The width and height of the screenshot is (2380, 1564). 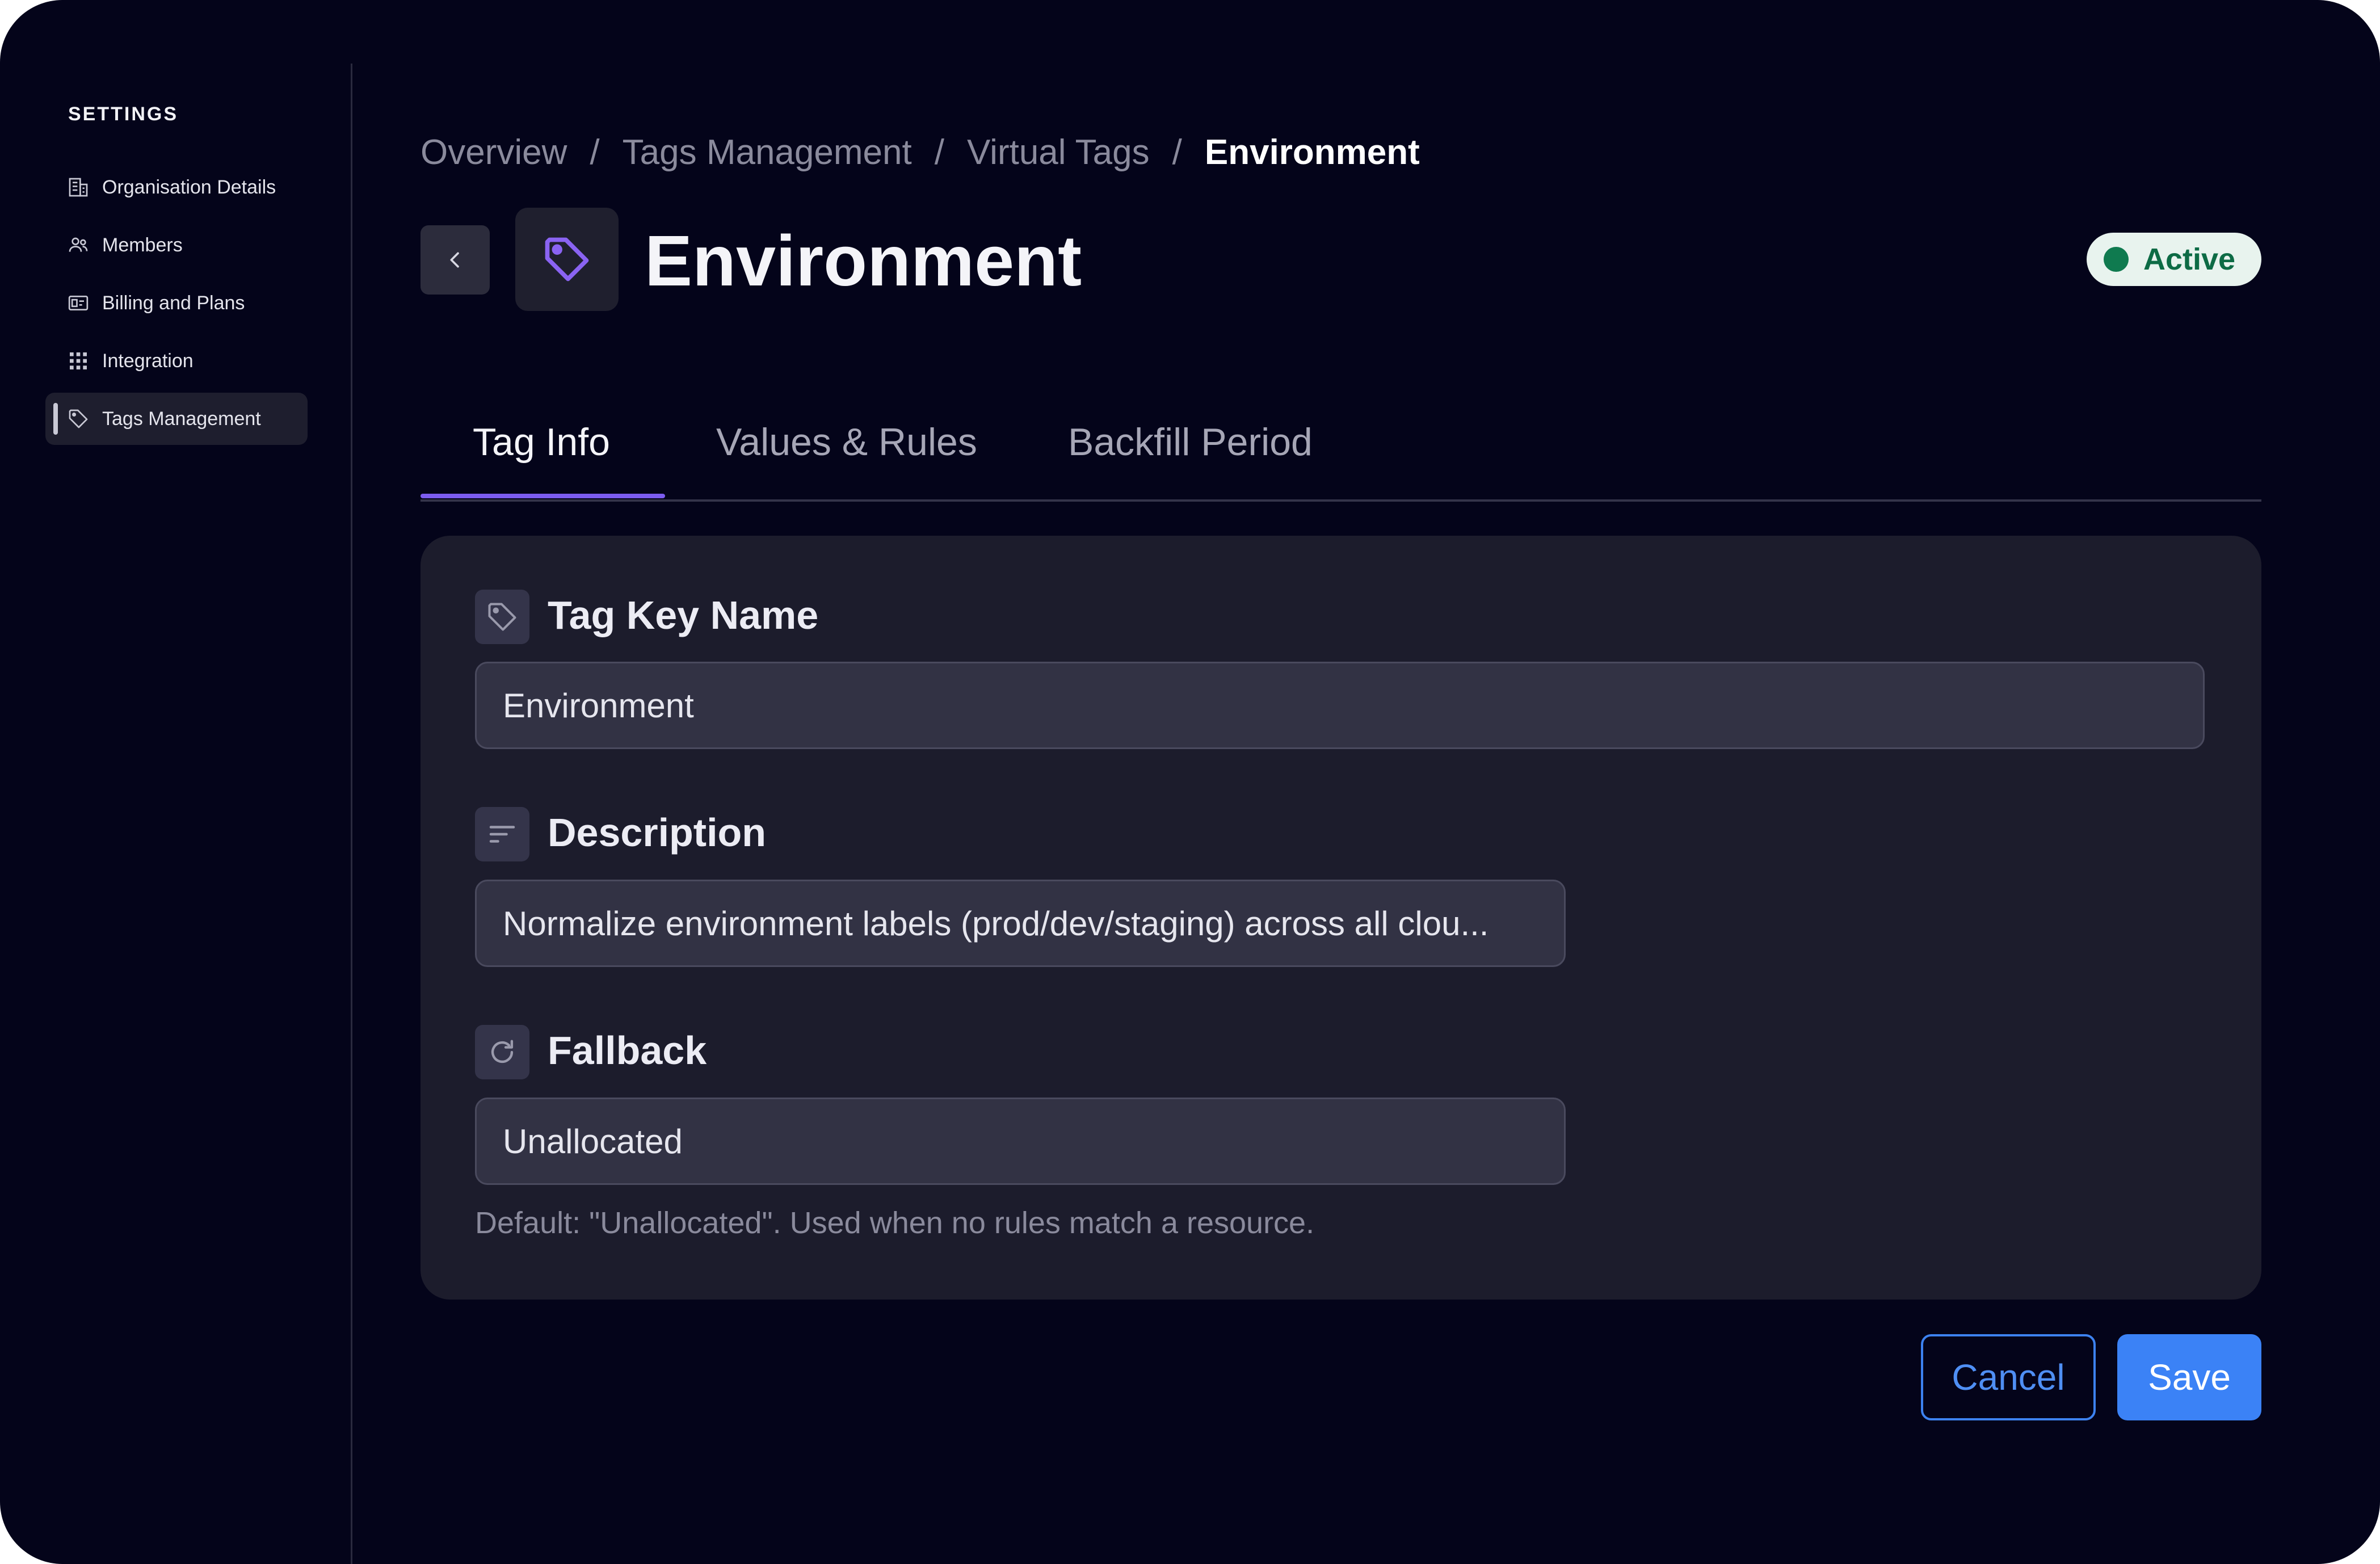 What do you see at coordinates (1341, 449) in the screenshot?
I see `tab-bar: Tag Info Values & Rules Backfill Period` at bounding box center [1341, 449].